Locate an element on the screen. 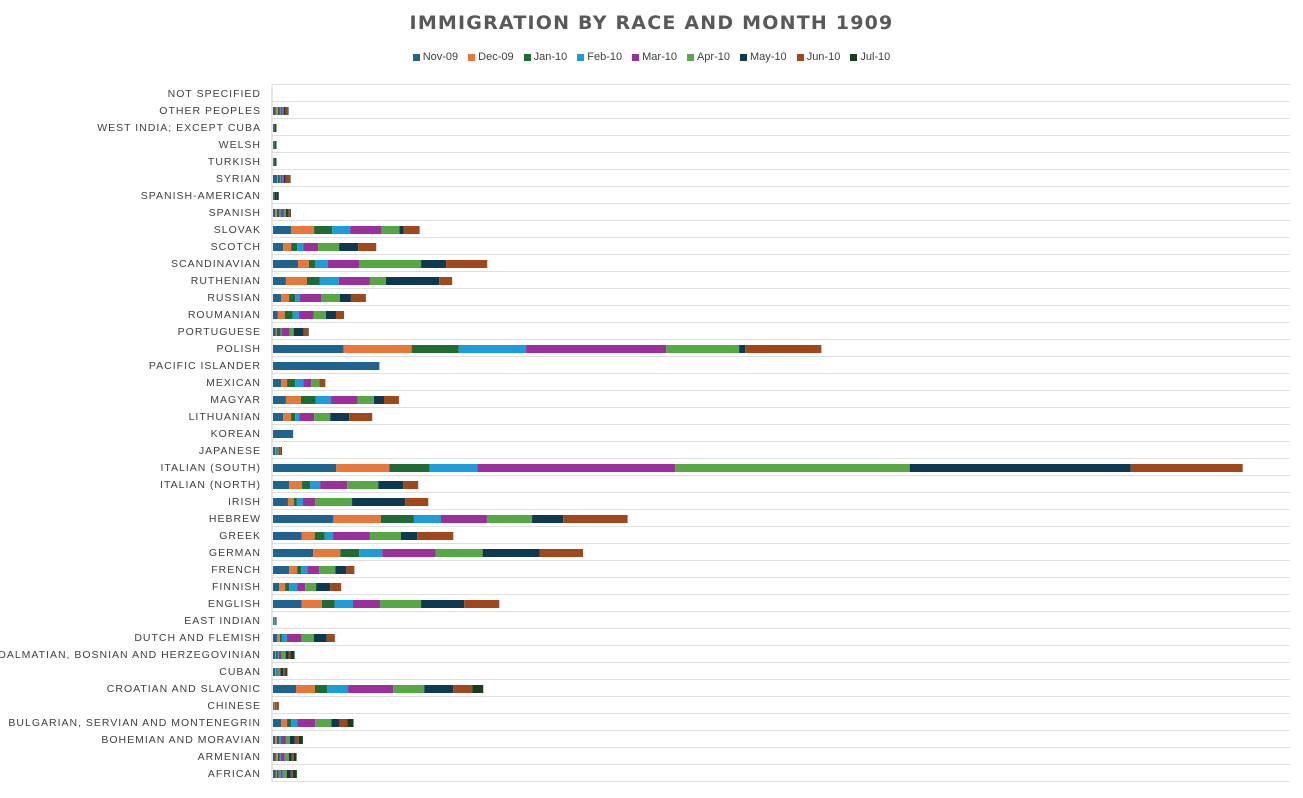 The width and height of the screenshot is (1303, 798). category-label: SPANISH-AMERICAN is located at coordinates (201, 196).